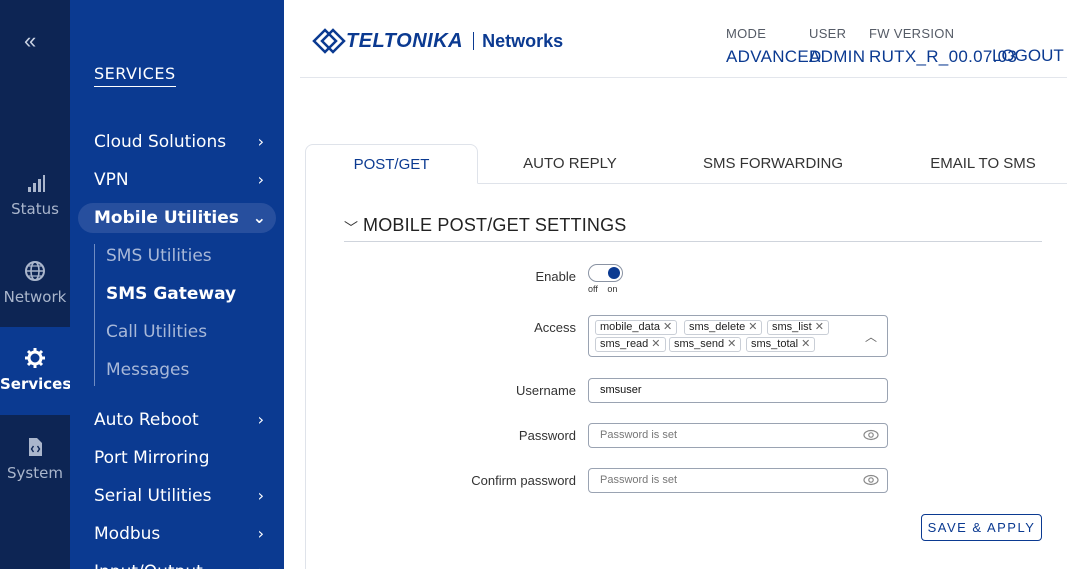  What do you see at coordinates (351, 228) in the screenshot?
I see `chevron-down-icon: ﹀` at bounding box center [351, 228].